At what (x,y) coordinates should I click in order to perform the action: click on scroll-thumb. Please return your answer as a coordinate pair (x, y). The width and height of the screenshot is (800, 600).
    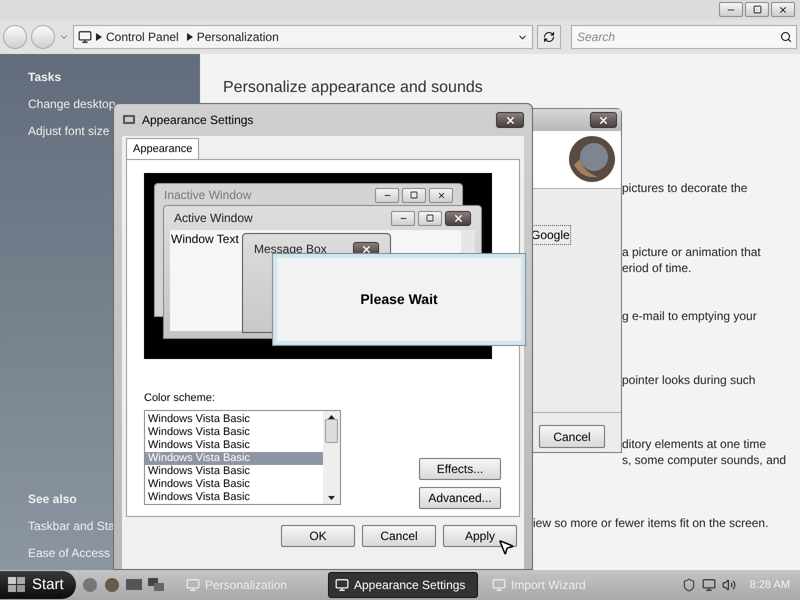
    Looking at the image, I should click on (331, 430).